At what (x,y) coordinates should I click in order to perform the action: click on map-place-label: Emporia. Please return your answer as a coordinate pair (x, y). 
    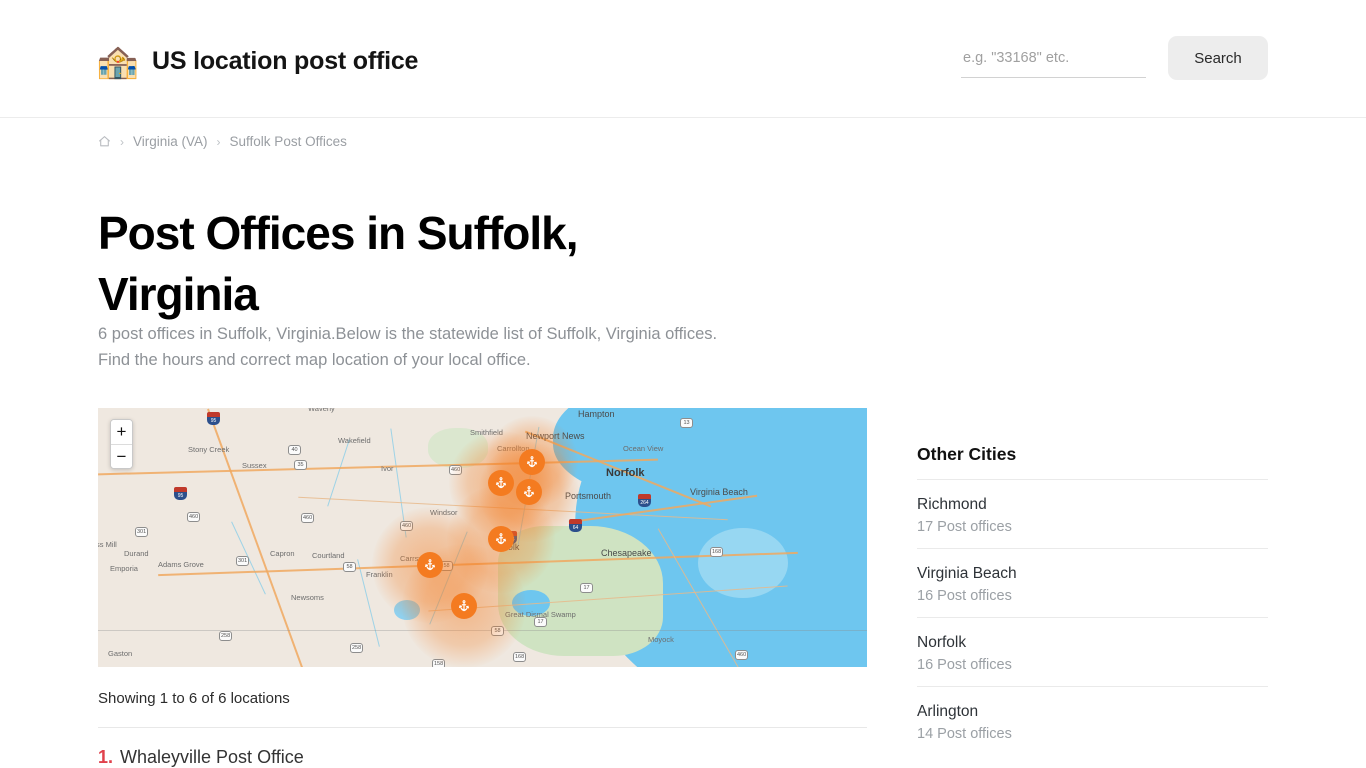
    Looking at the image, I should click on (124, 568).